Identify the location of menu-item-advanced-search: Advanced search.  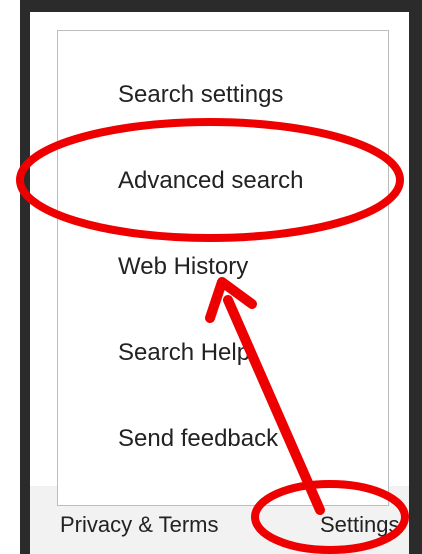
(210, 181).